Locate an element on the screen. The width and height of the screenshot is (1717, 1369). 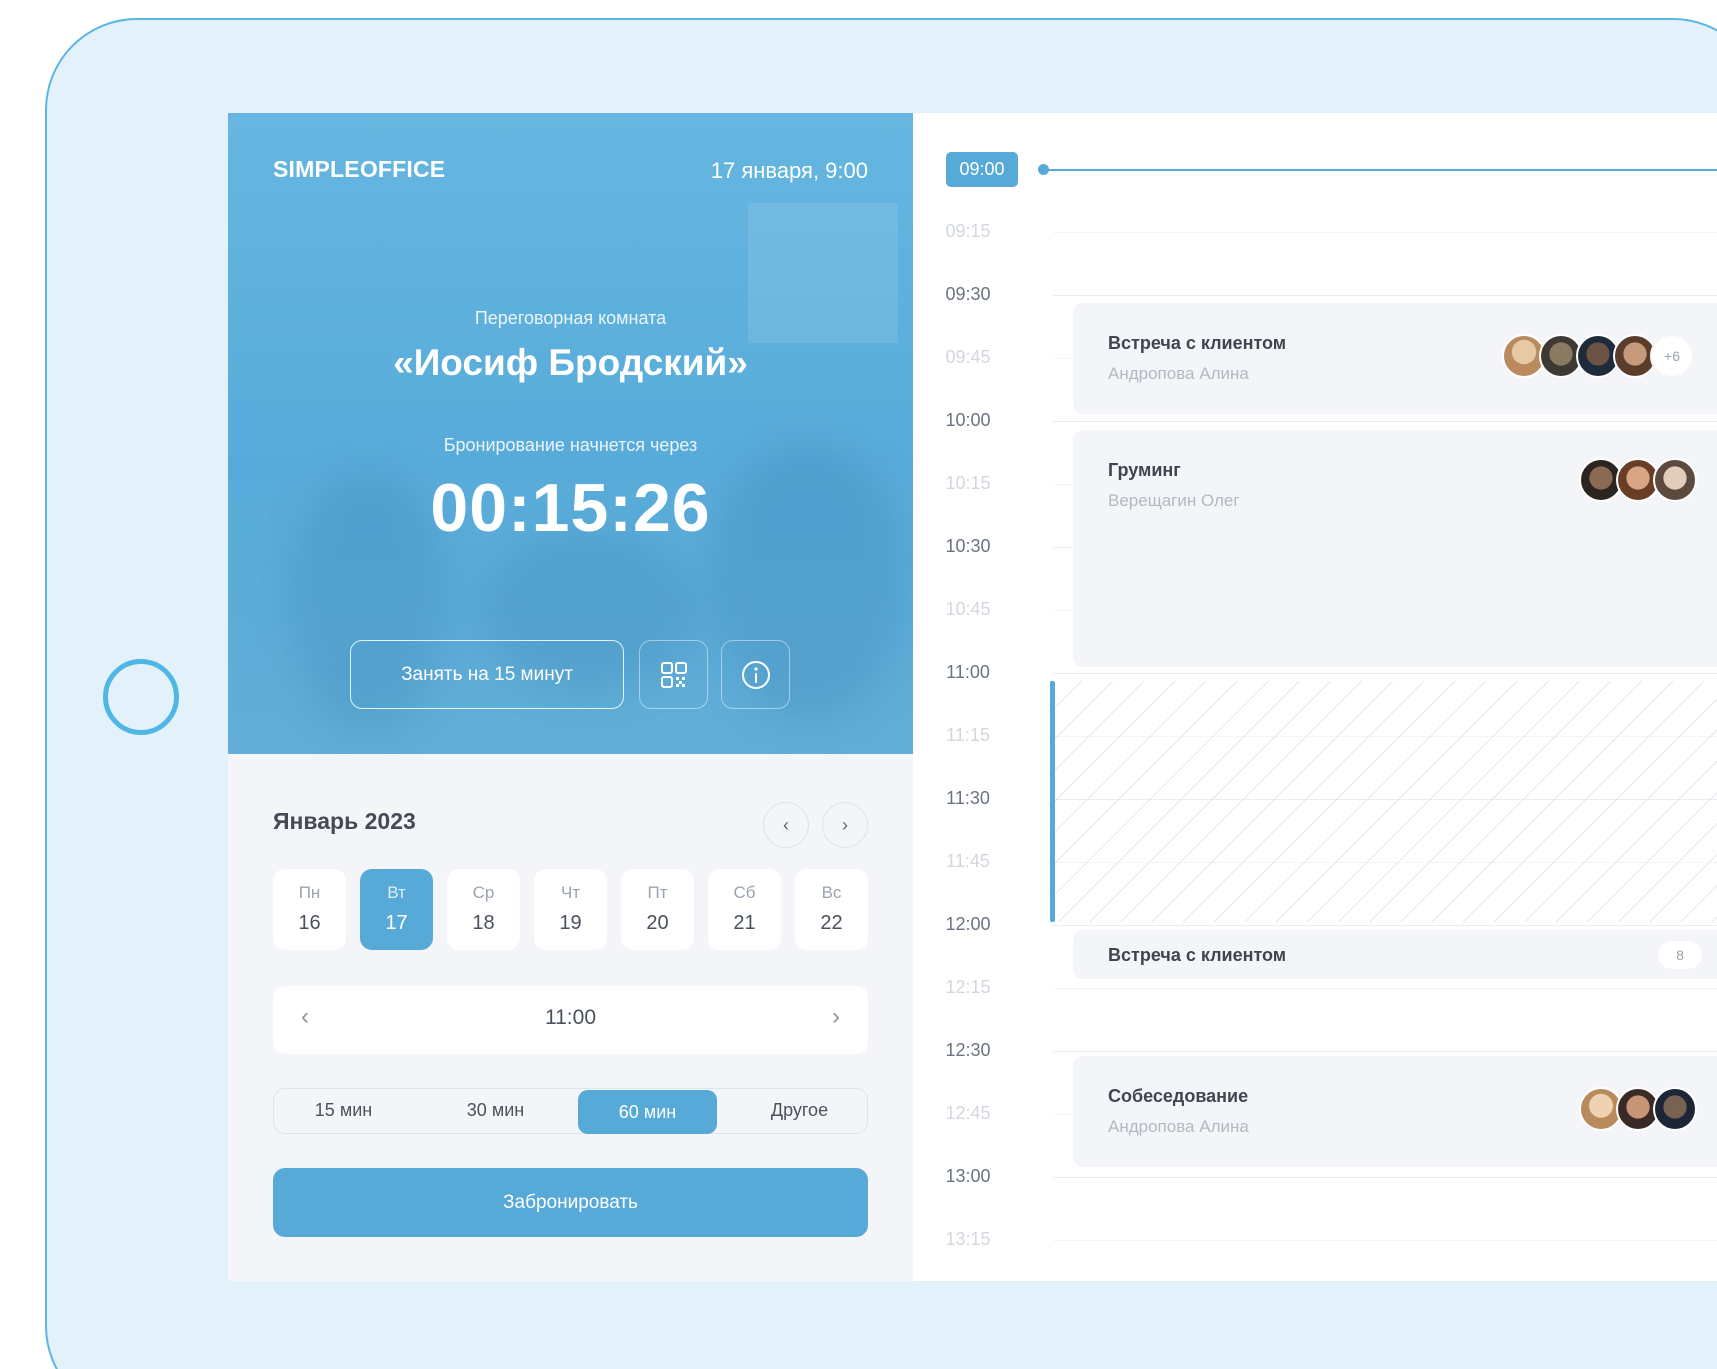
time-slot-label: 13:00 is located at coordinates (968, 1176).